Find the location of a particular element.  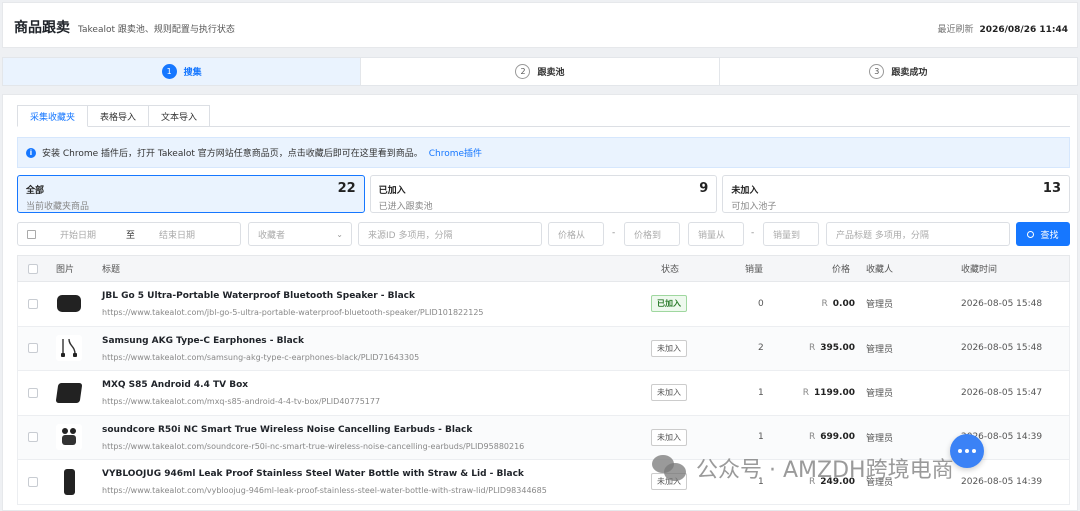

watermark-text: 公众号 · AMZDH跨境电商 is located at coordinates (825, 470).